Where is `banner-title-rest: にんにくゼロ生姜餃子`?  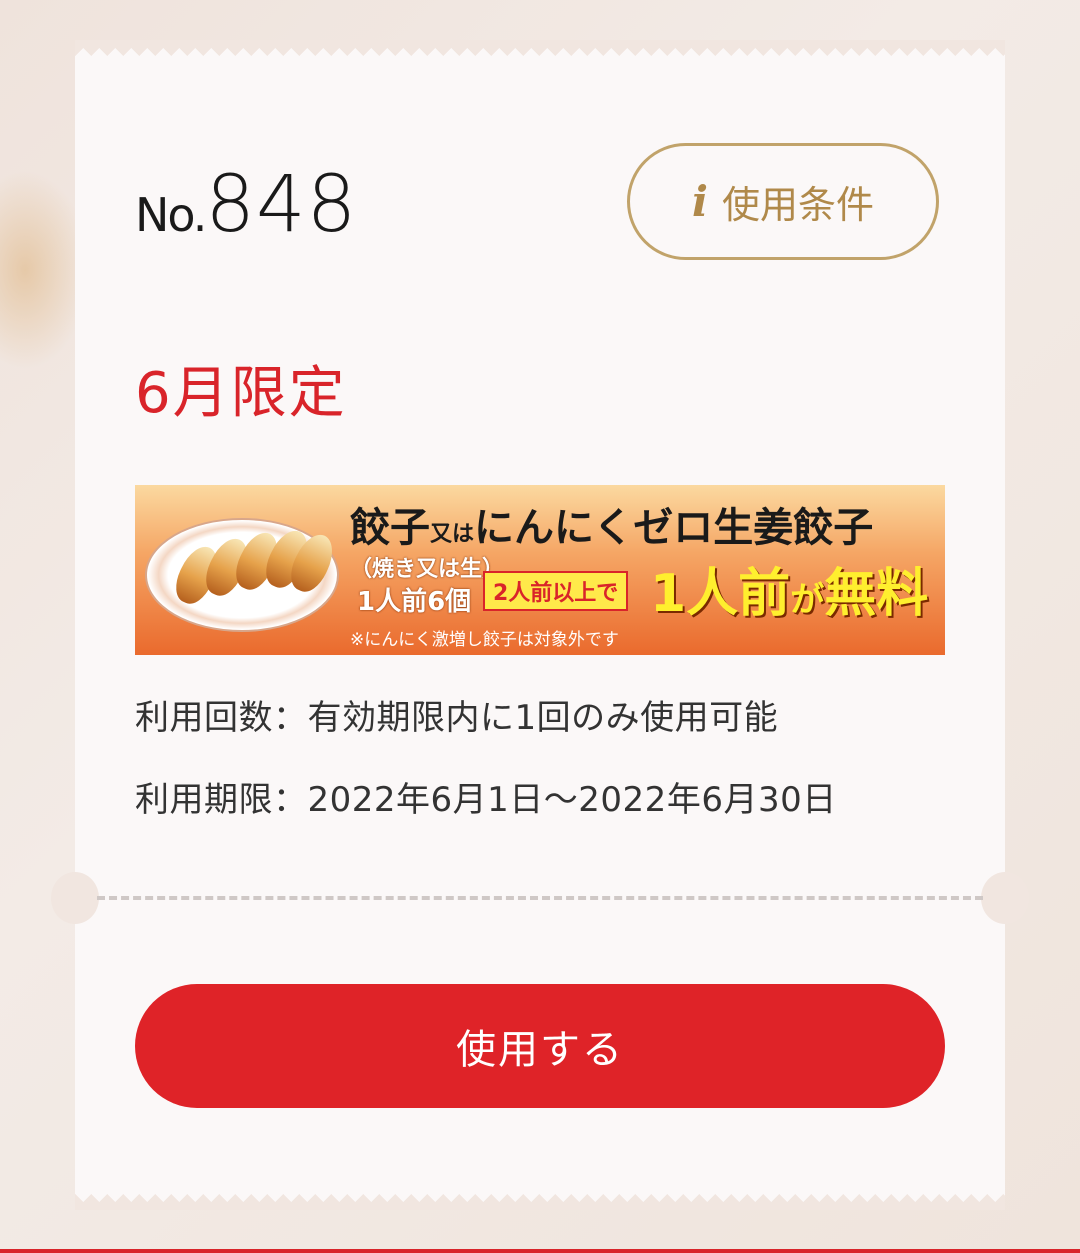
banner-title-rest: にんにくゼロ生姜餃子 is located at coordinates (674, 528).